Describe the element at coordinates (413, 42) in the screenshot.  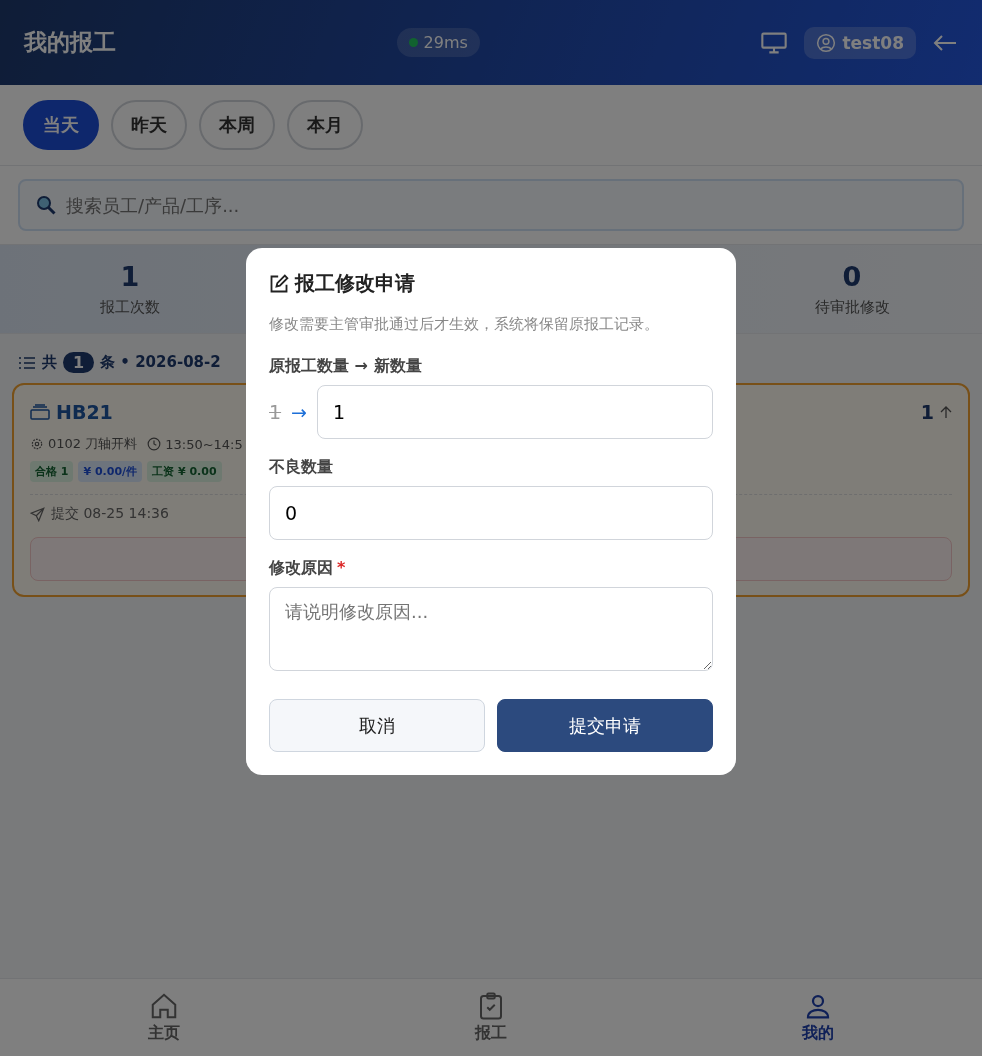
I see `status-dot-icon` at that location.